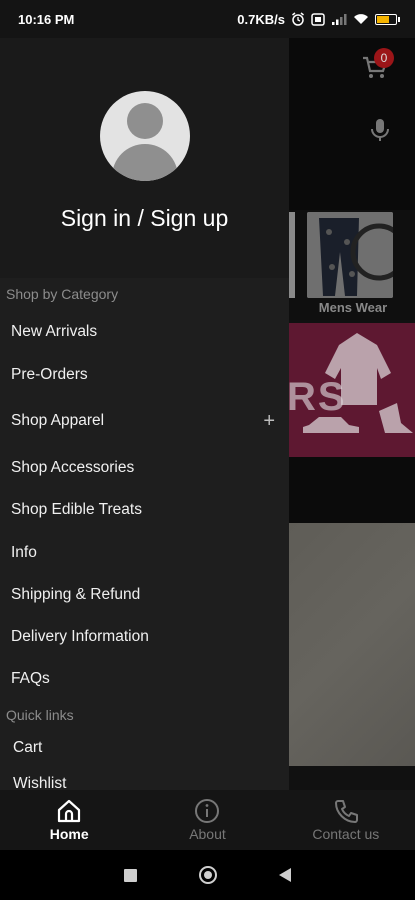  I want to click on mic-icon, so click(380, 130).